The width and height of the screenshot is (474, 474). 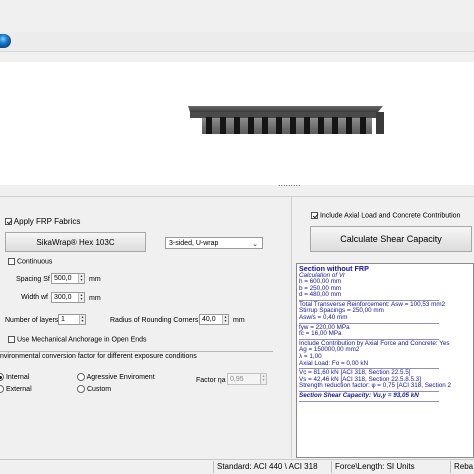 I want to click on status-standard: Standard: ACI 440 \ ACI 318, so click(x=267, y=466).